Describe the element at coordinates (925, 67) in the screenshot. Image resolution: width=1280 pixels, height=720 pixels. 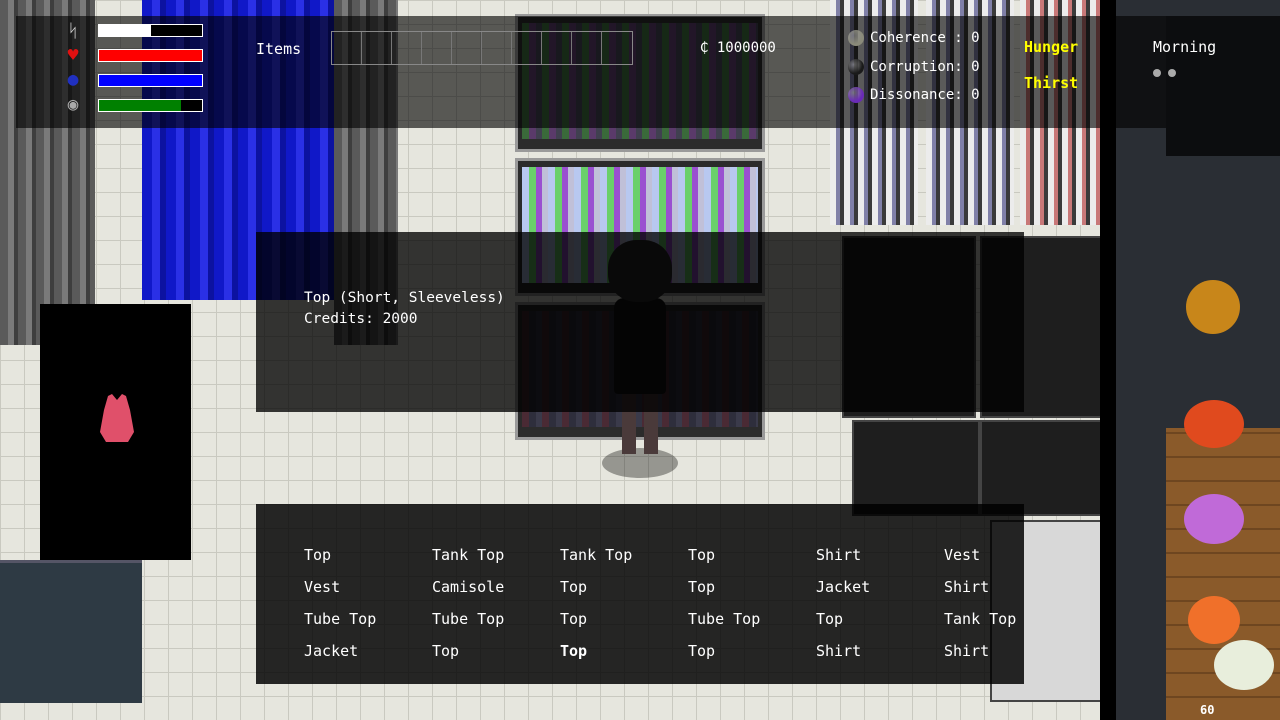
I see `corruption-label: Corruption: 0` at that location.